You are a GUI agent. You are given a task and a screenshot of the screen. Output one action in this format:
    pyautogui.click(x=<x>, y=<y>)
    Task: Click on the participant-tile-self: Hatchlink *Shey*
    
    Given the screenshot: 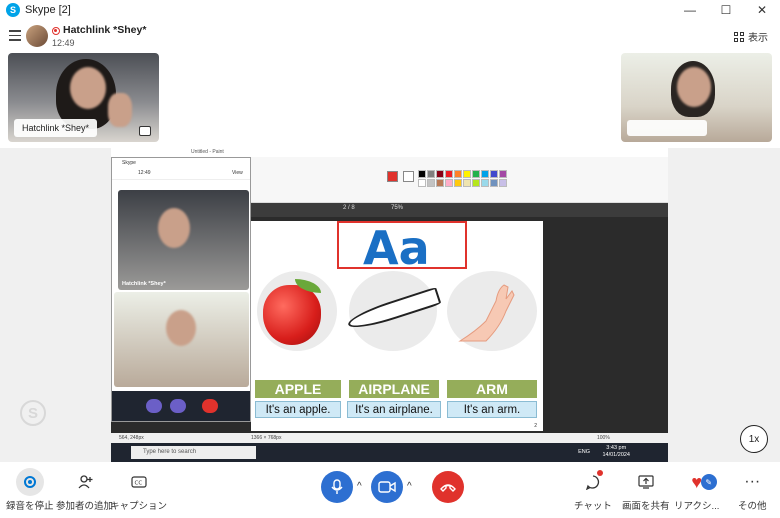 What is the action you would take?
    pyautogui.click(x=83, y=97)
    